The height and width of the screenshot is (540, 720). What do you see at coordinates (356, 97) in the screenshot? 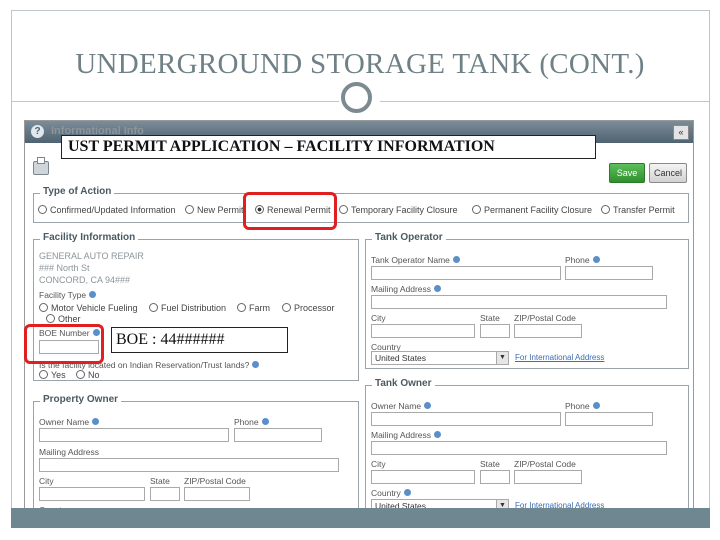
I see `title-circle-ornament` at bounding box center [356, 97].